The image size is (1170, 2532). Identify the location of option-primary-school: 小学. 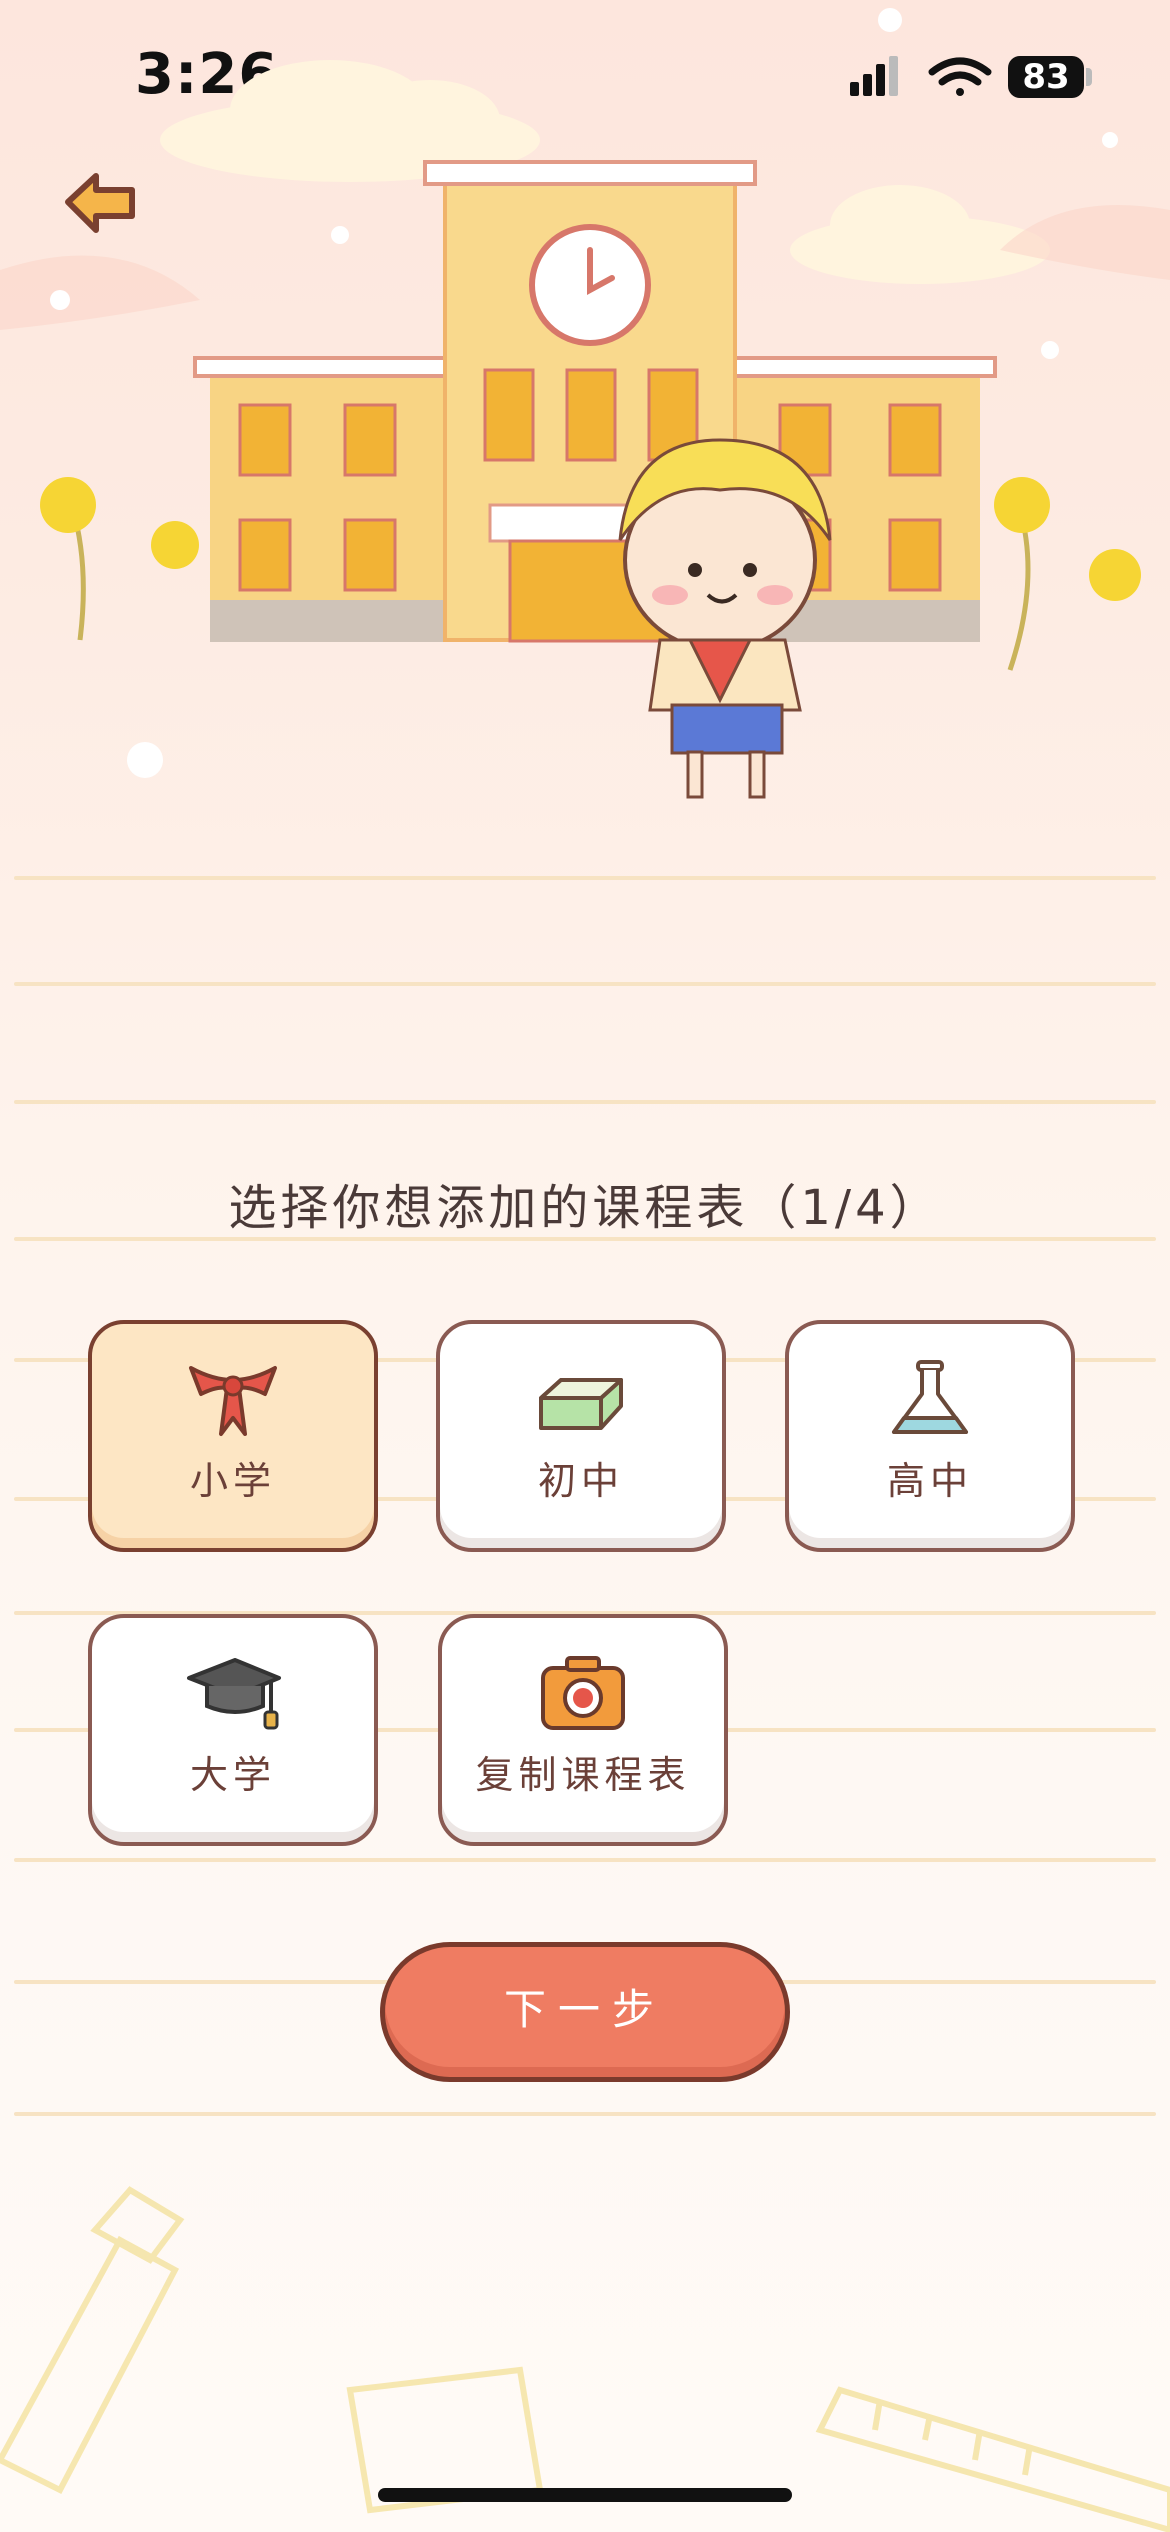
(233, 1436).